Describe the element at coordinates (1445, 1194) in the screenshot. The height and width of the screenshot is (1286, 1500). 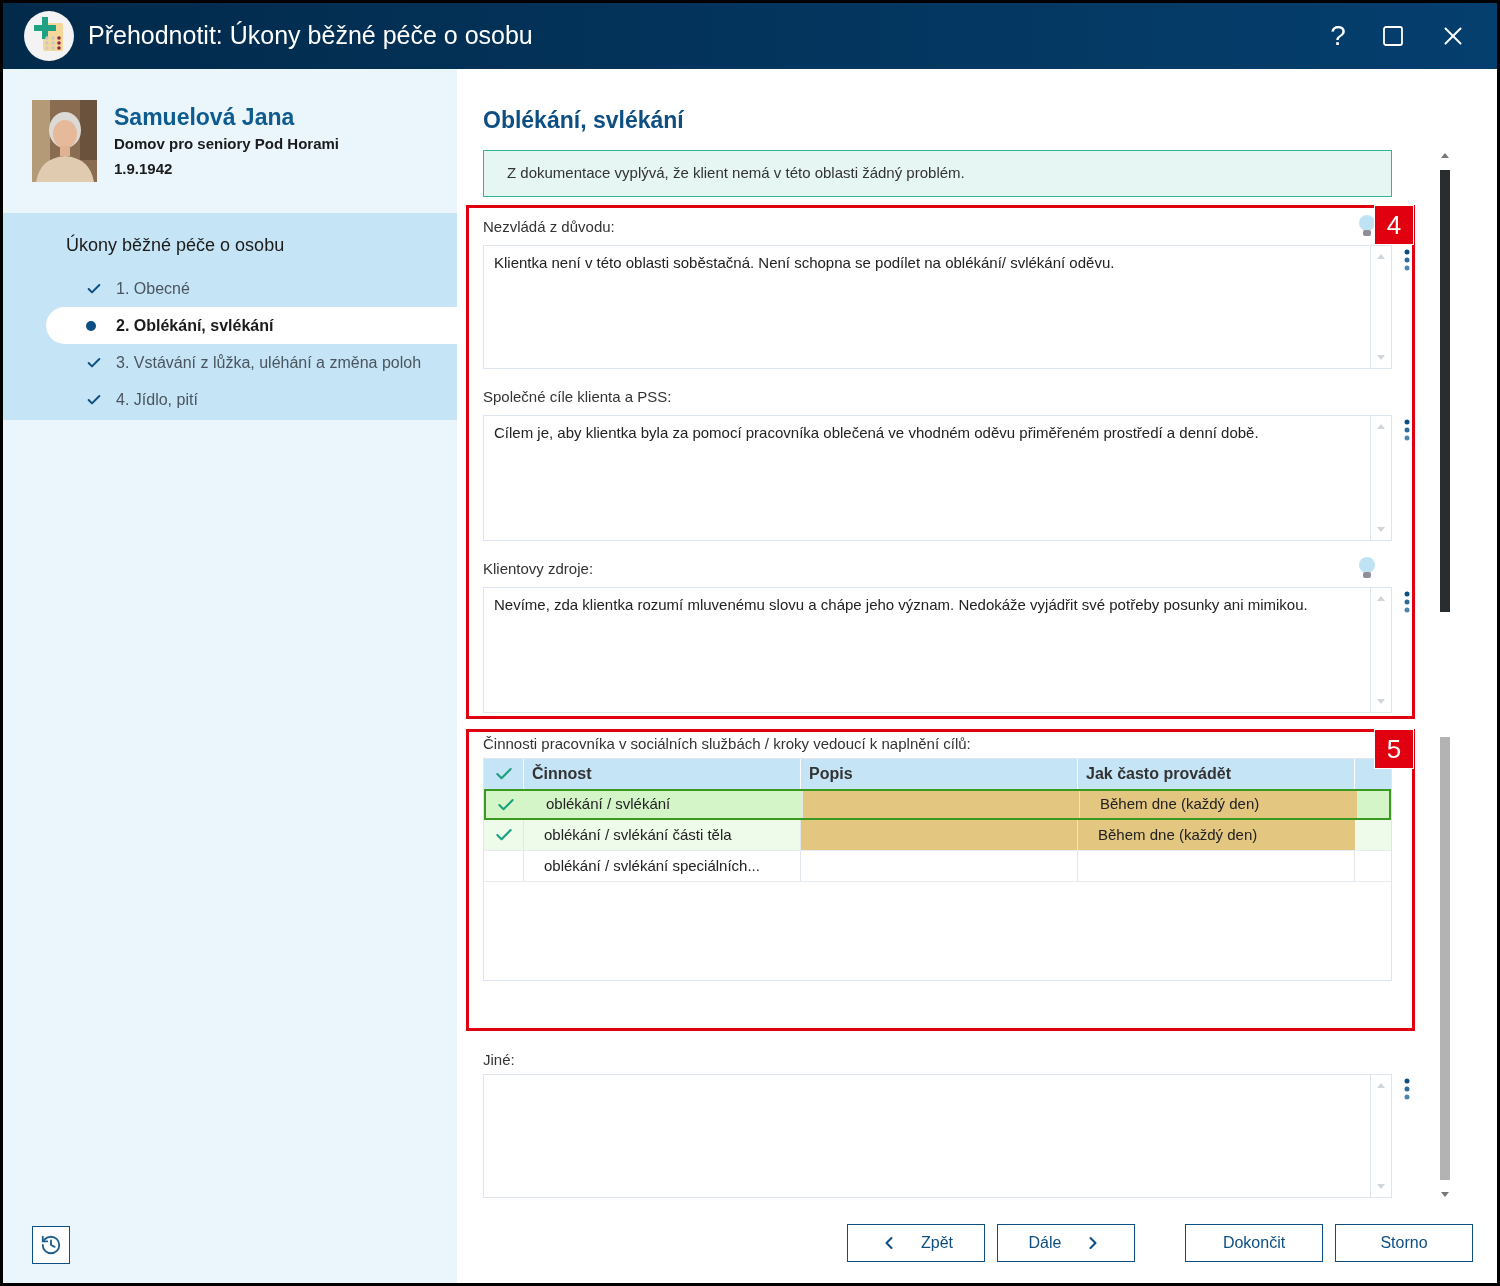
I see `scroll-down-icon` at that location.